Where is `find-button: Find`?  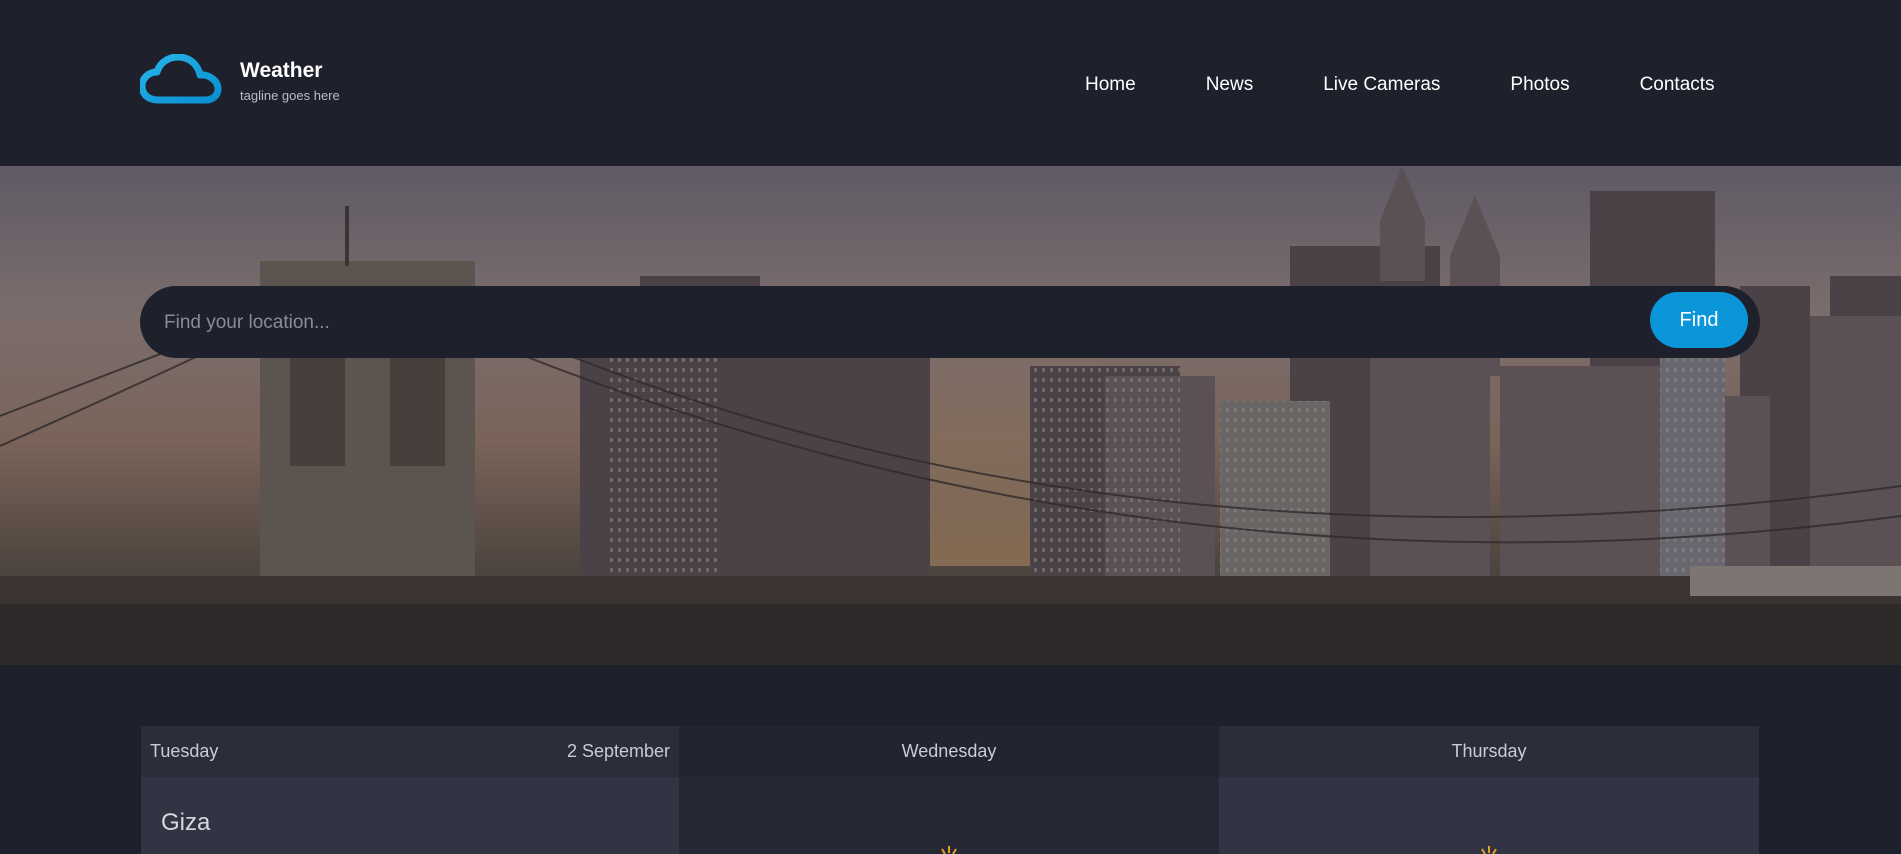 find-button: Find is located at coordinates (1699, 320).